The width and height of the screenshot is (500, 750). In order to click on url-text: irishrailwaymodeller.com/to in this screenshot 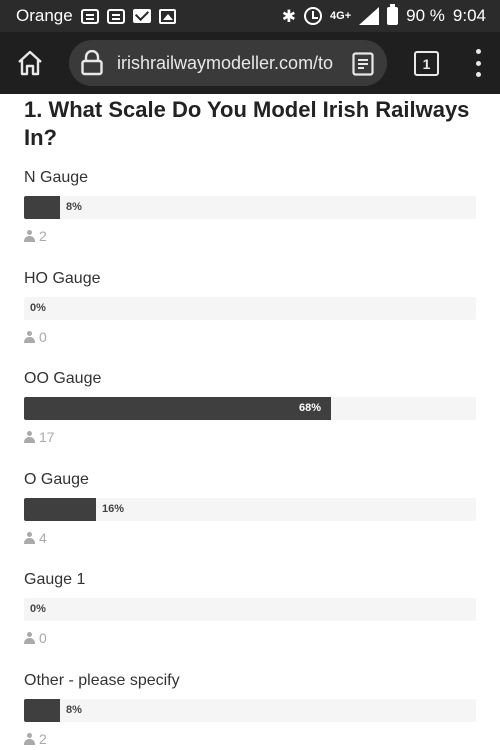, I will do `click(225, 62)`.